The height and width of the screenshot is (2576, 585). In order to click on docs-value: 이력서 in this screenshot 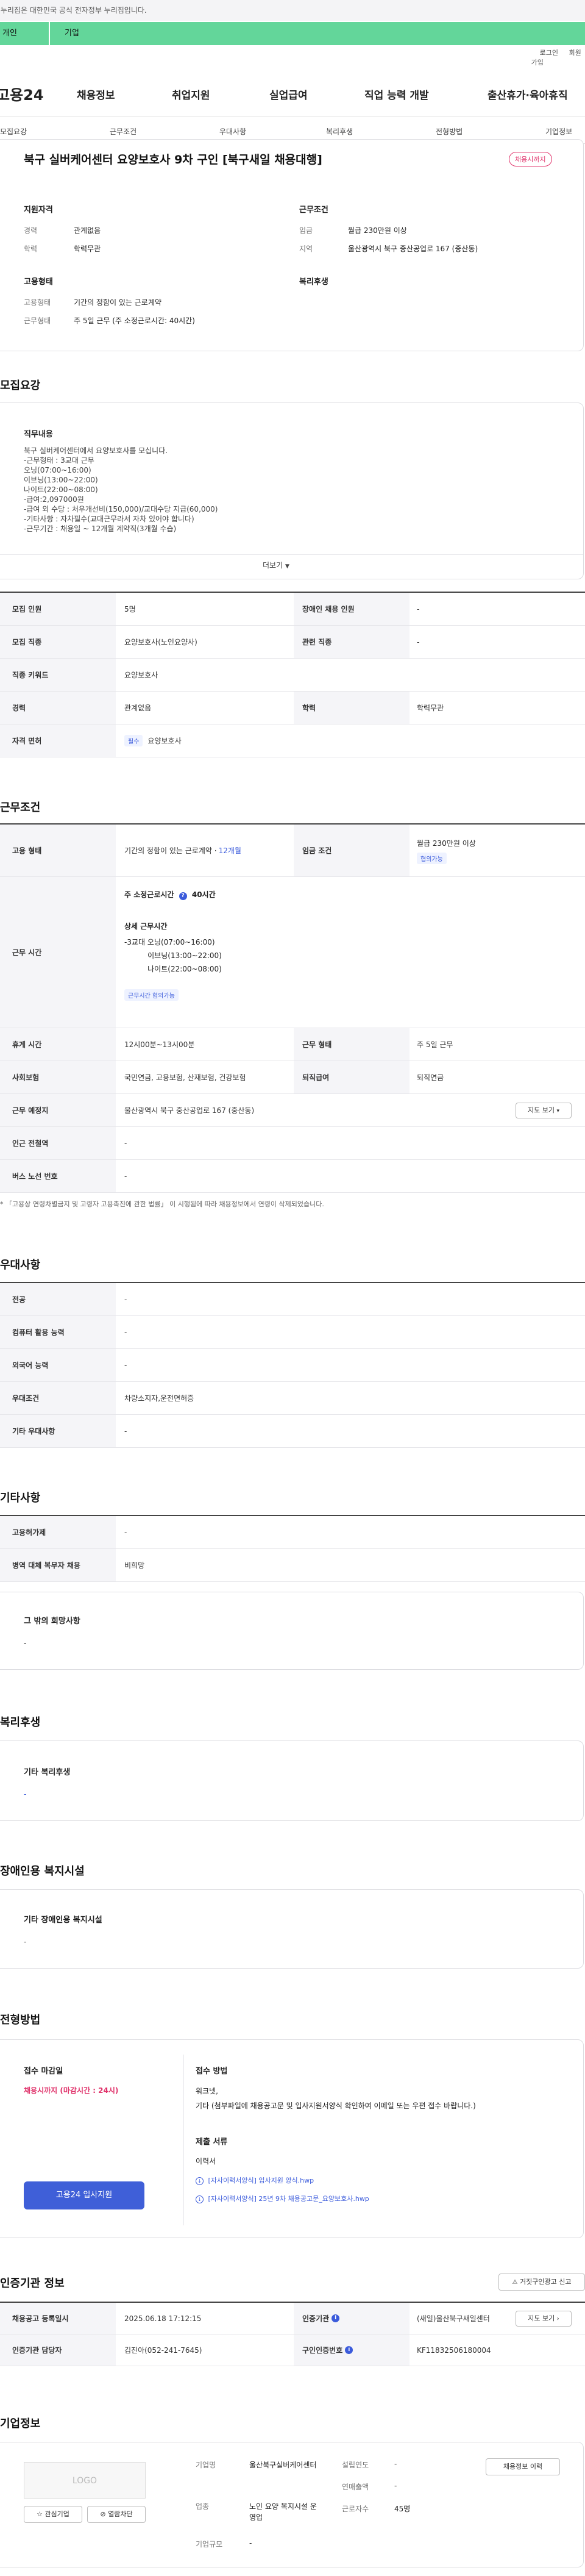, I will do `click(206, 2161)`.